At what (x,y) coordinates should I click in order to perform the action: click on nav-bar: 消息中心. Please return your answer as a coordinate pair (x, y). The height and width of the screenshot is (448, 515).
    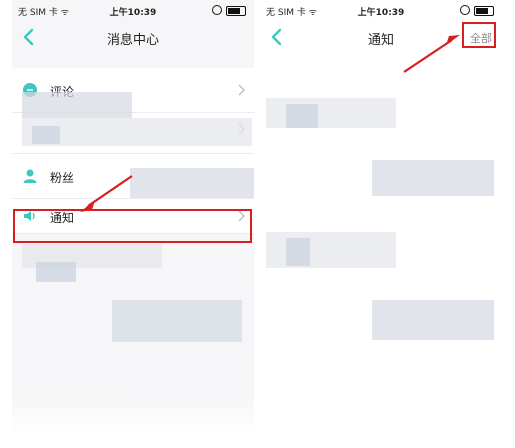
    Looking at the image, I should click on (133, 37).